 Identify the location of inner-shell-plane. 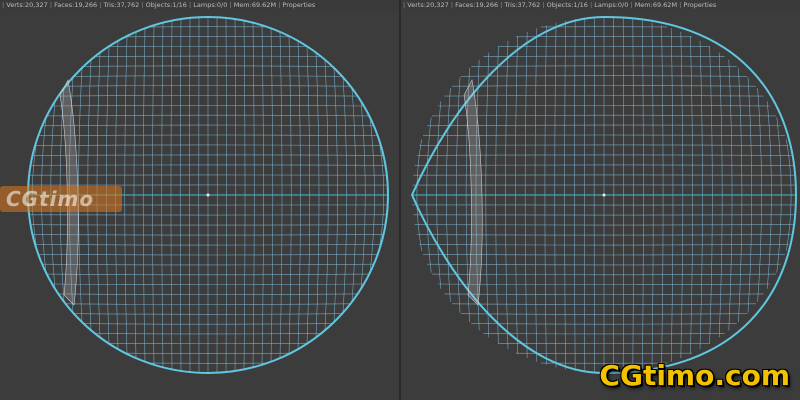
(473, 192).